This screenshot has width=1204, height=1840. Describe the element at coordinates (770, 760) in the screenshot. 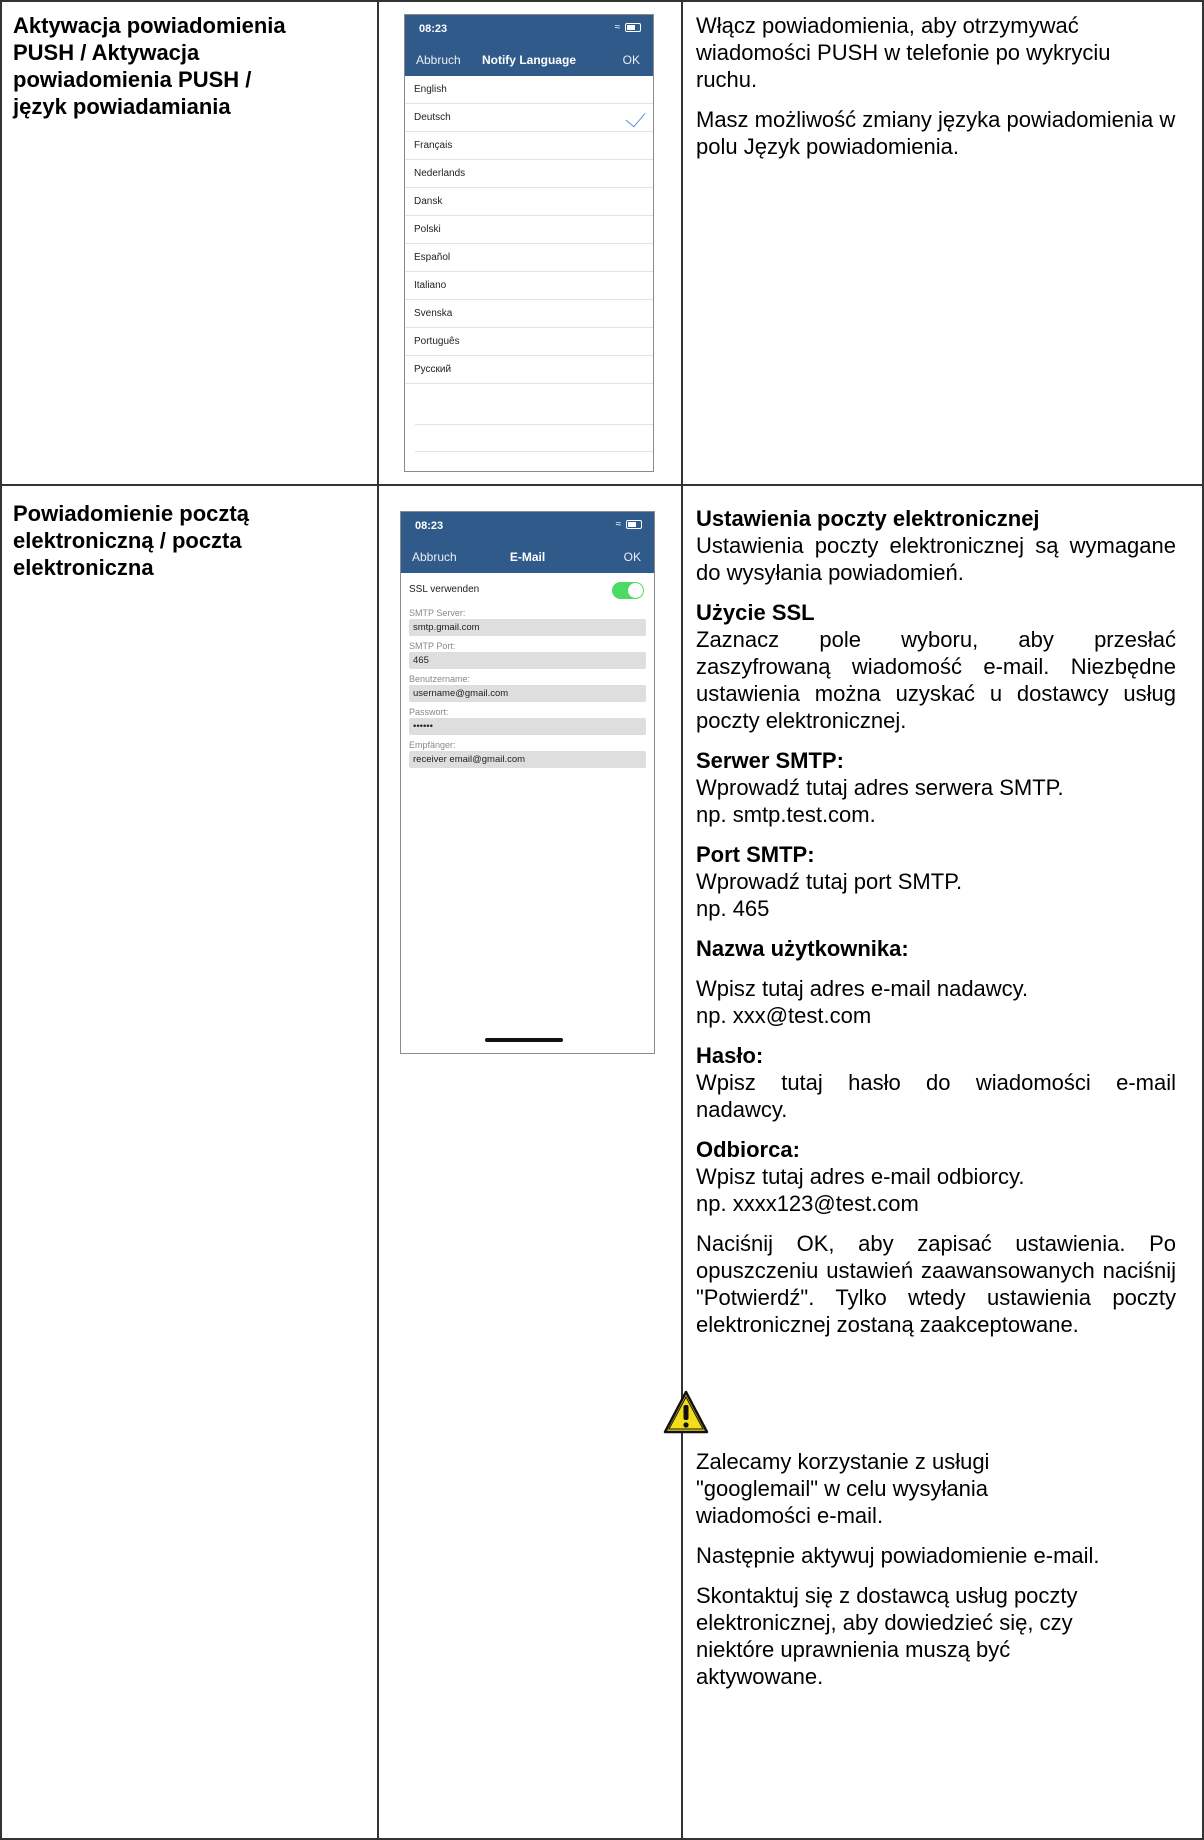

I see `section-heading: Serwer SMTP:` at that location.